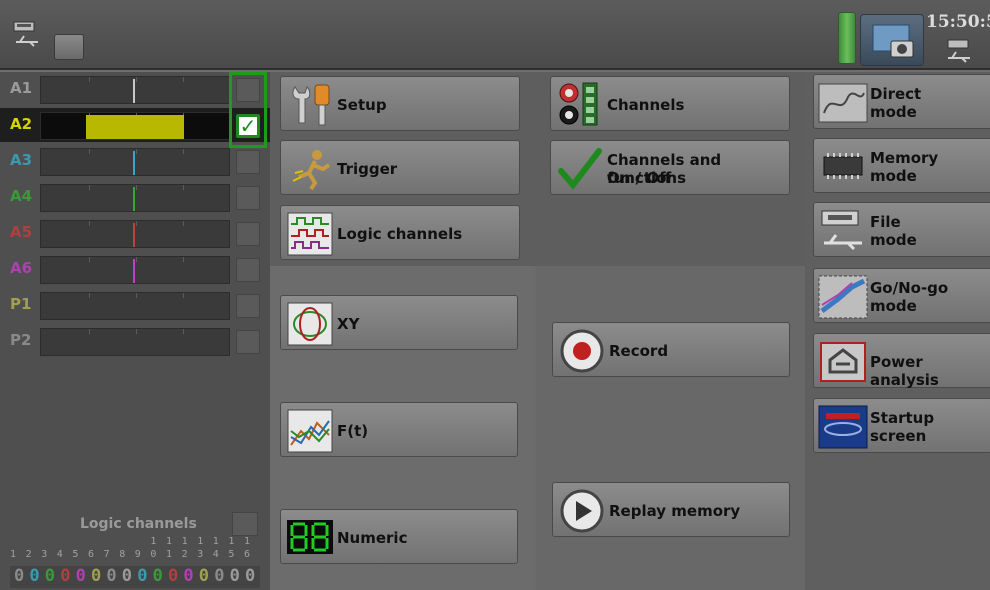 The image size is (990, 590). Describe the element at coordinates (582, 511) in the screenshot. I see `play-icon` at that location.